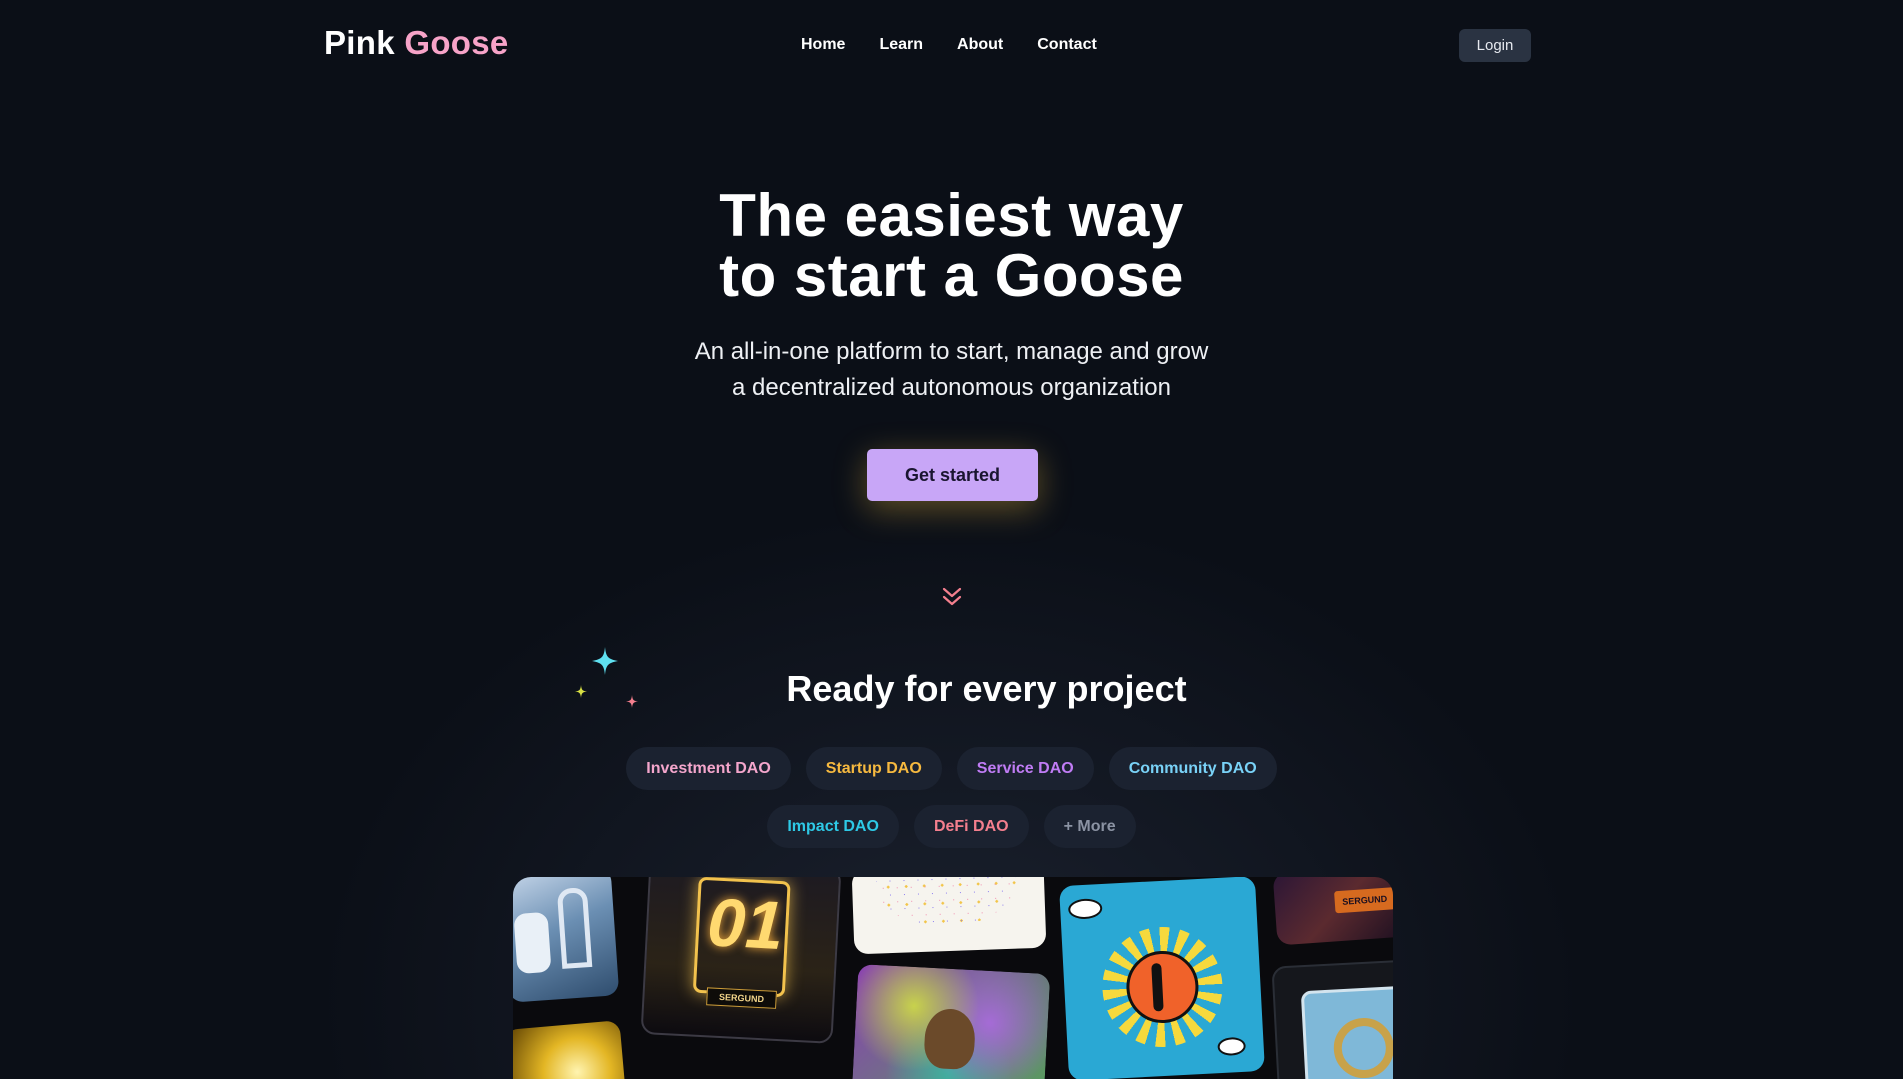 Image resolution: width=1903 pixels, height=1079 pixels. I want to click on gallery-tile-sun, so click(1162, 978).